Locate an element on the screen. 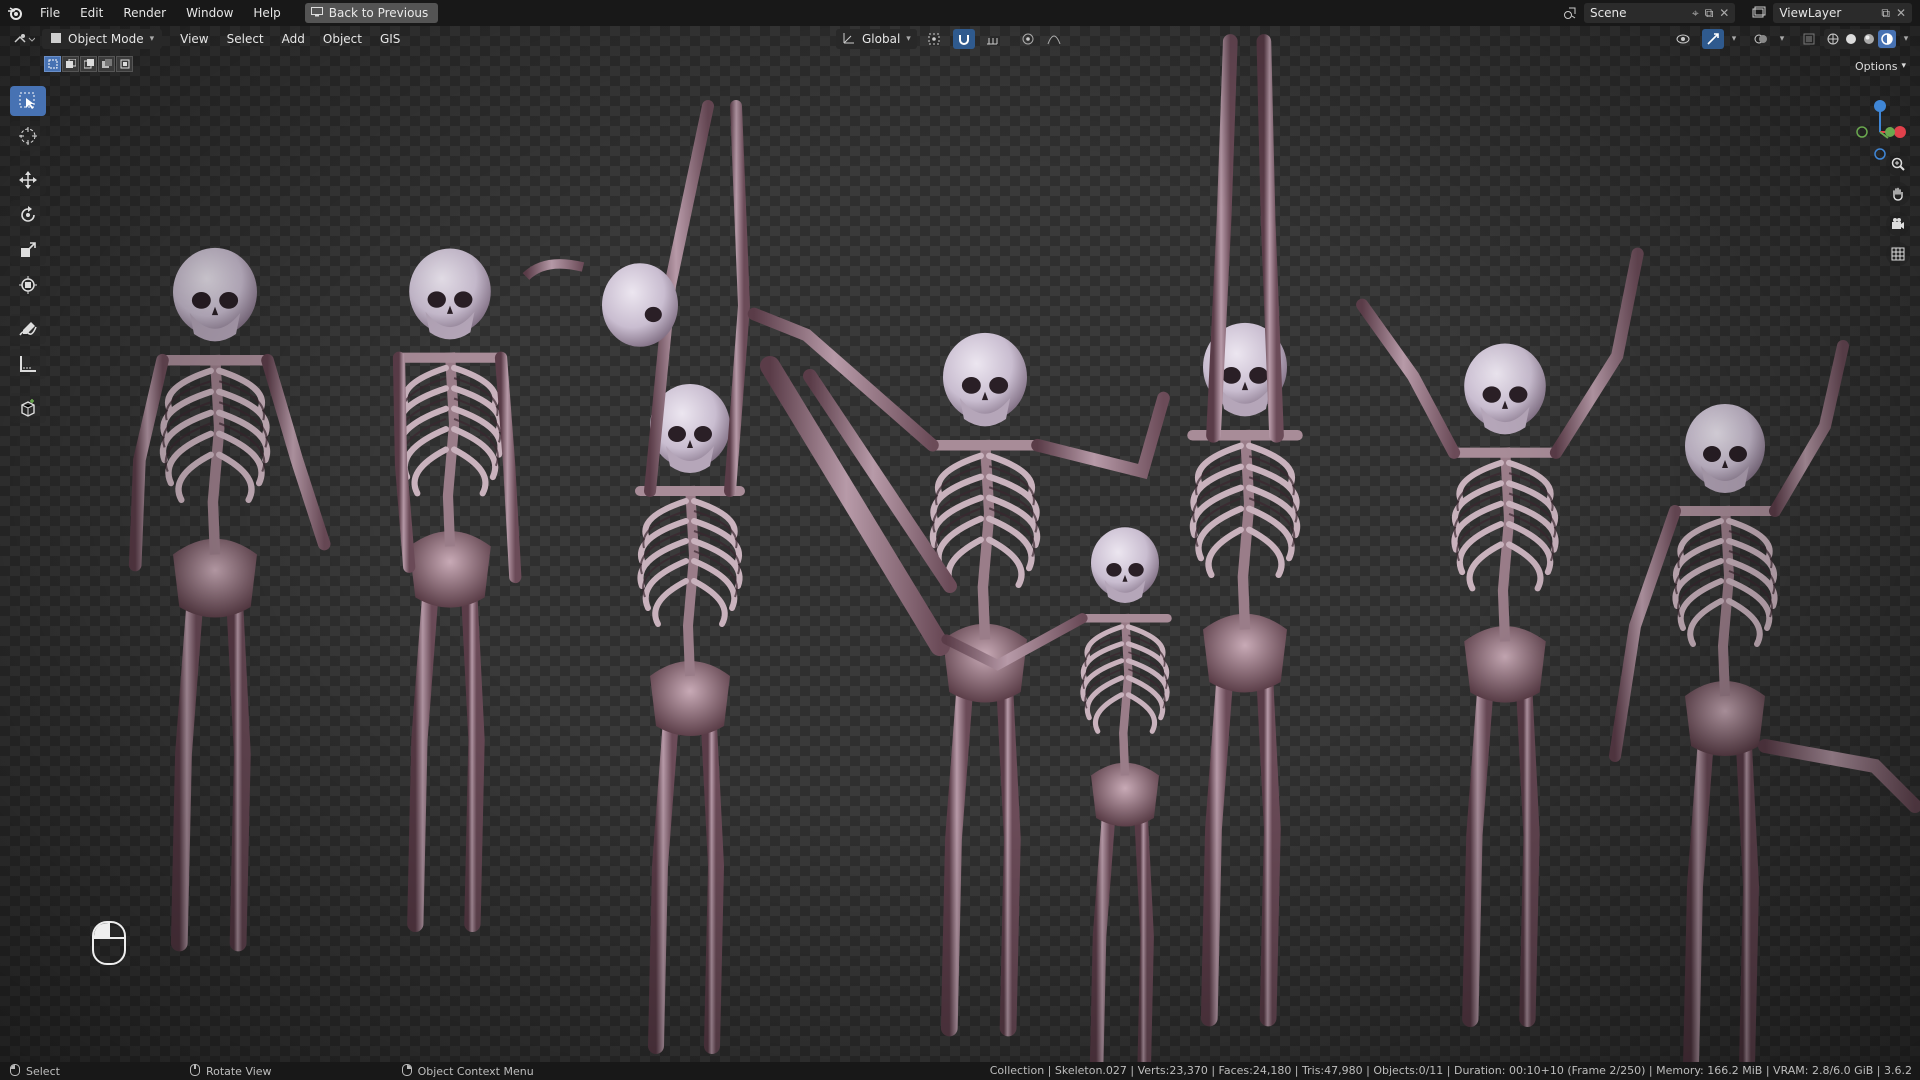 The width and height of the screenshot is (1920, 1080). rotate-tool-icon is located at coordinates (28, 215).